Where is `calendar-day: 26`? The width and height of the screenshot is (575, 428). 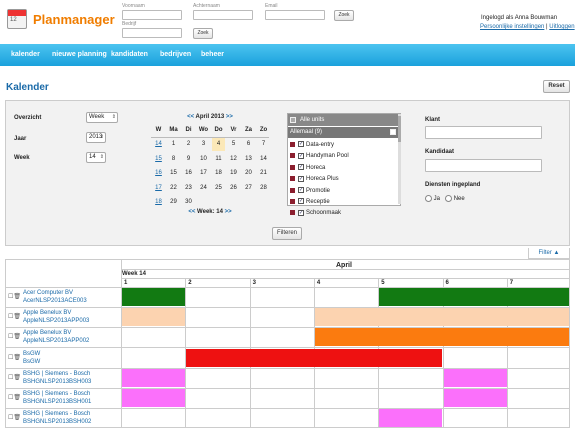 calendar-day: 26 is located at coordinates (233, 188).